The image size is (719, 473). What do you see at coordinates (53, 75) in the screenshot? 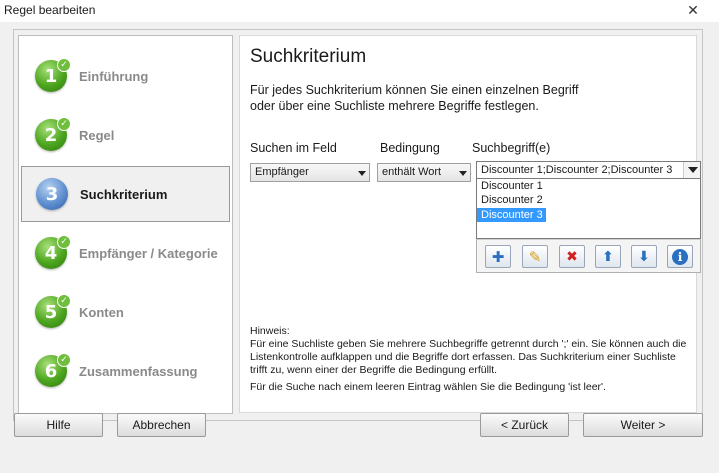
I see `green-circle-1-icon: 1 ✓` at bounding box center [53, 75].